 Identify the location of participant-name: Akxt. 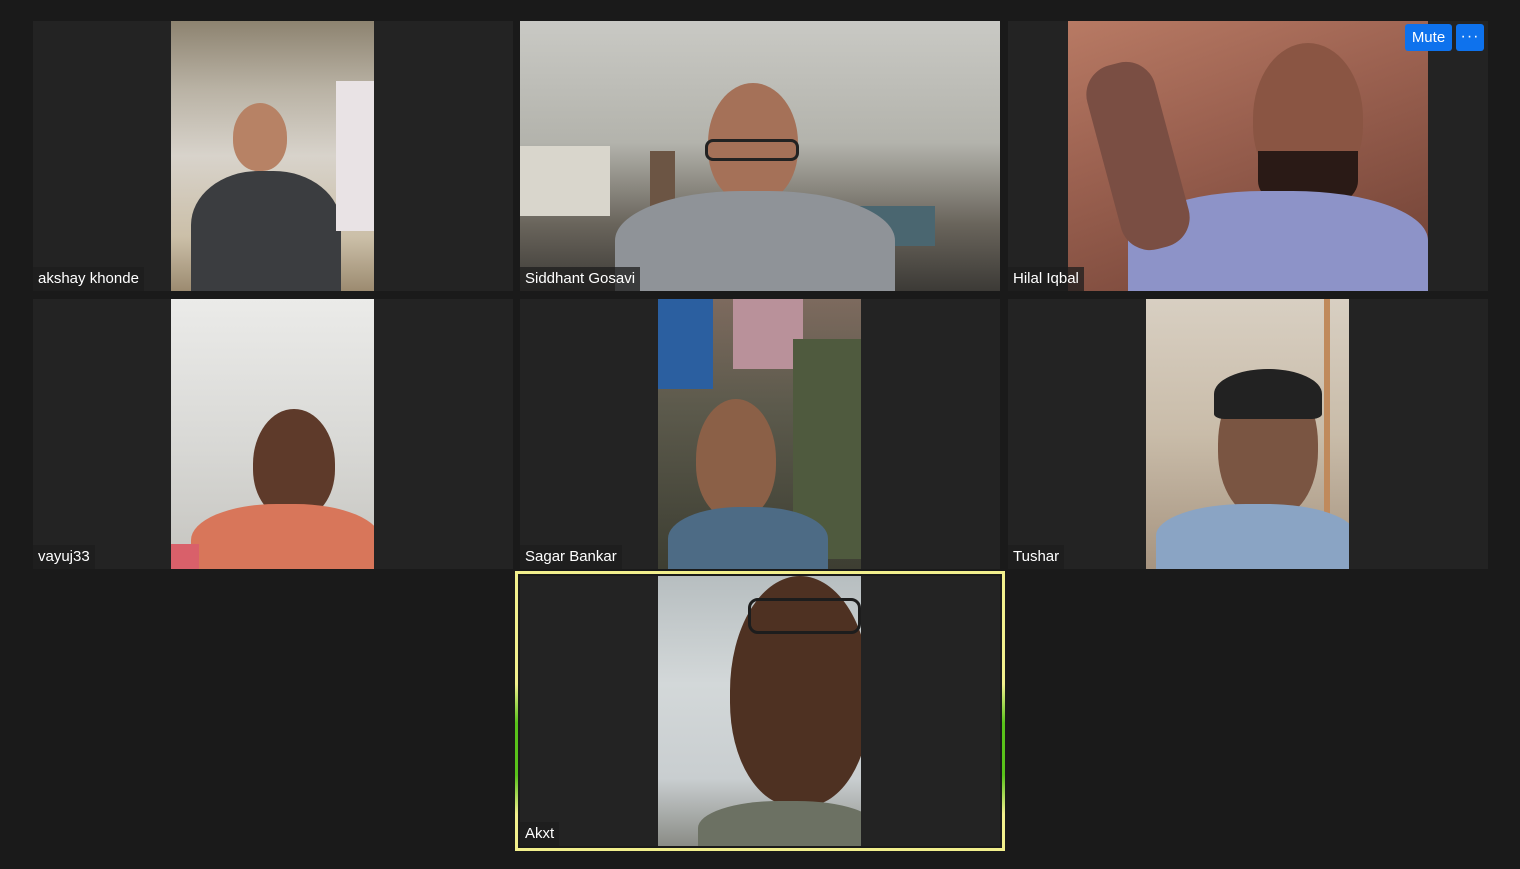
(540, 834).